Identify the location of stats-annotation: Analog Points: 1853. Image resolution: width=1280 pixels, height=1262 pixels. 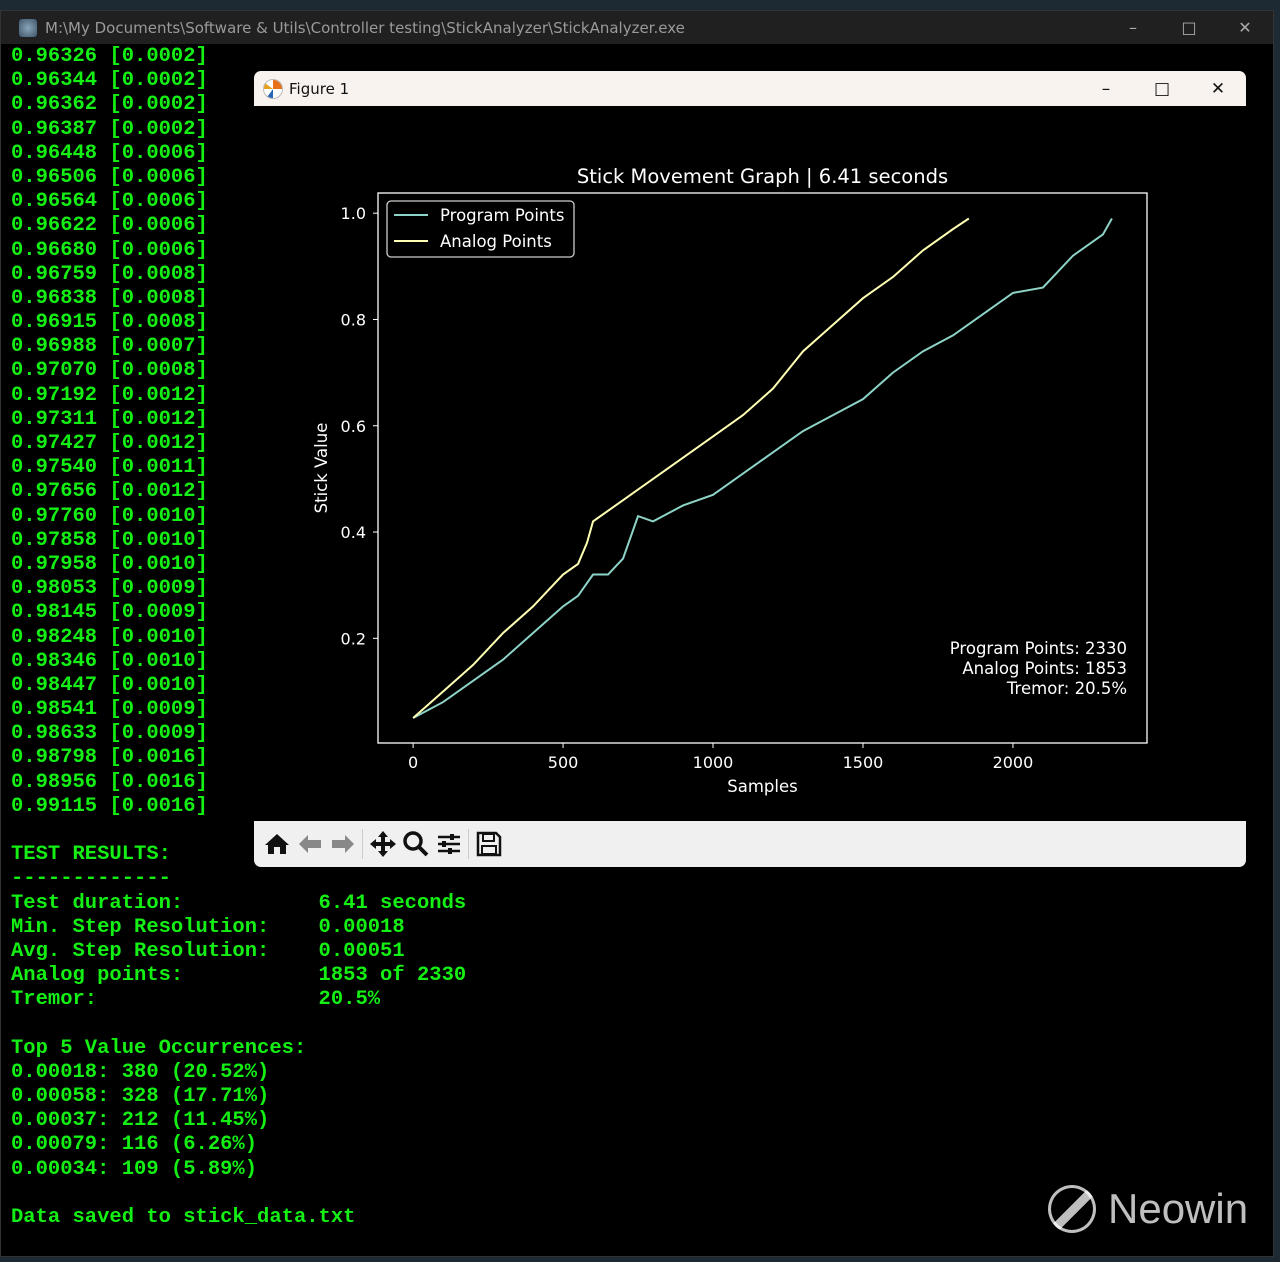
(1044, 668).